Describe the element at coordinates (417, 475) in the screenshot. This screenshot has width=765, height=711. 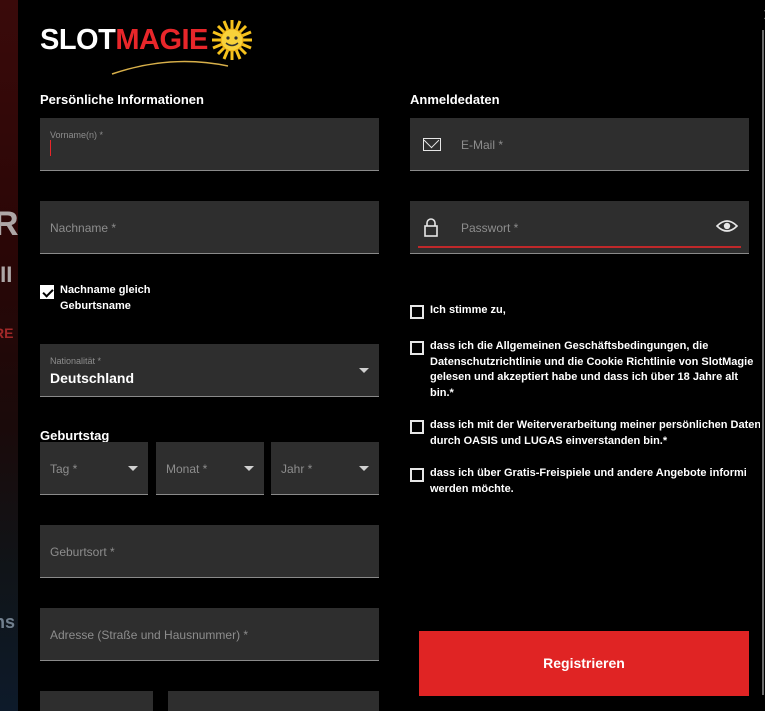
I see `marketing-checkbox` at that location.